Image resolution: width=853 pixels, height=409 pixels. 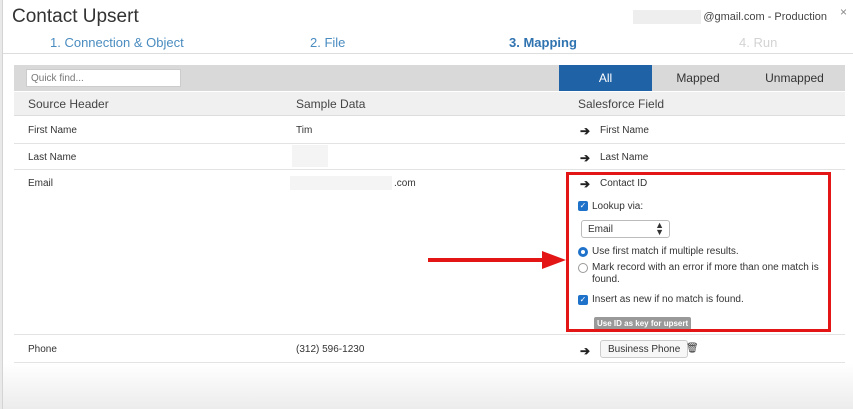 I want to click on table-row: First Name Tim ➔ First Name, so click(x=429, y=130).